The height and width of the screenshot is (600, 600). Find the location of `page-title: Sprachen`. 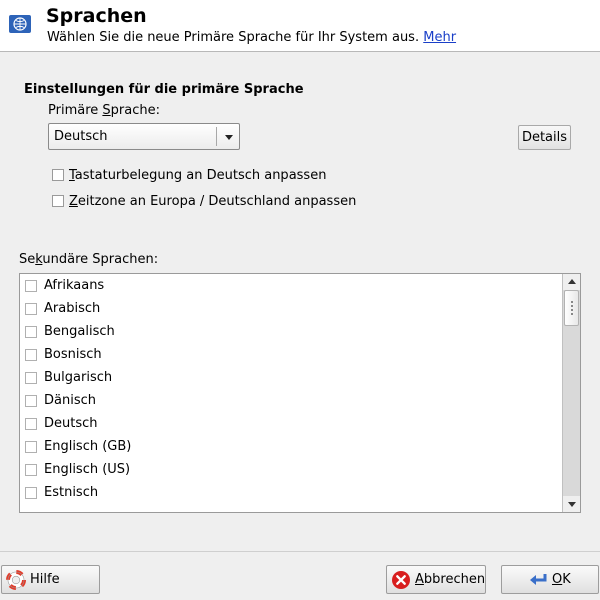

page-title: Sprachen is located at coordinates (96, 16).